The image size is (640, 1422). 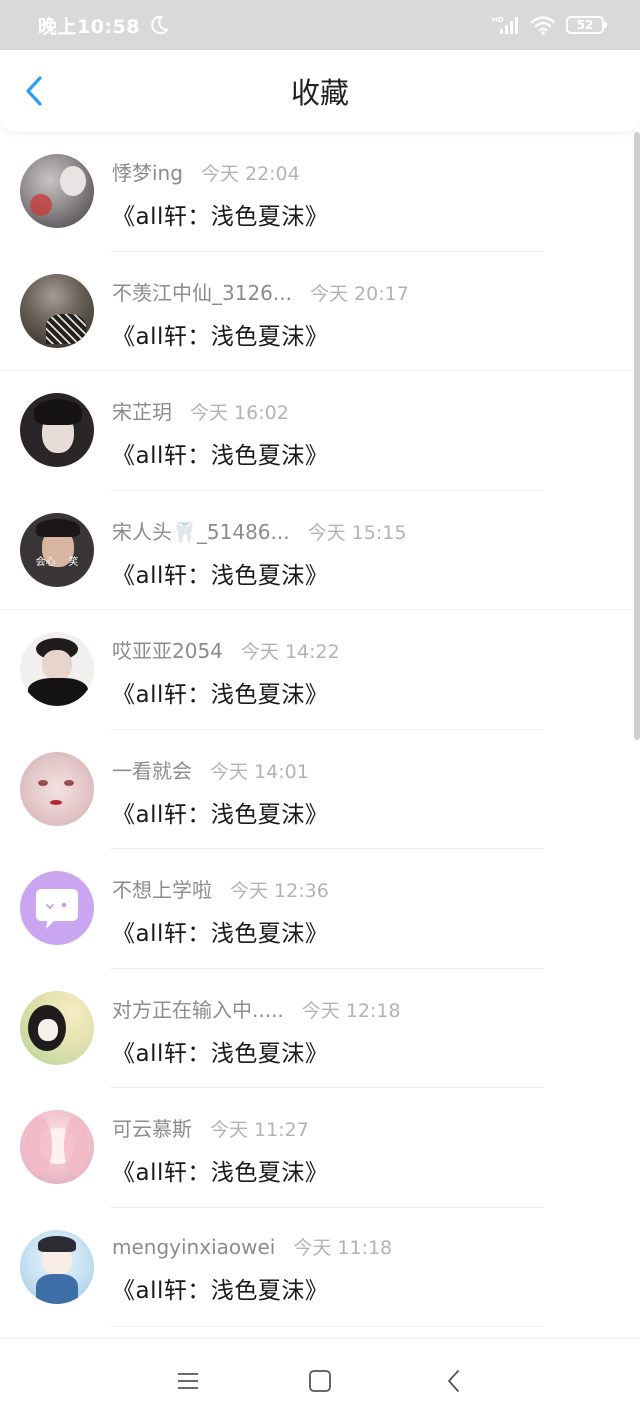 I want to click on list-item: mengyinxiaowei 今天 11:18 《all轩：浅色夏沫》, so click(x=320, y=1268).